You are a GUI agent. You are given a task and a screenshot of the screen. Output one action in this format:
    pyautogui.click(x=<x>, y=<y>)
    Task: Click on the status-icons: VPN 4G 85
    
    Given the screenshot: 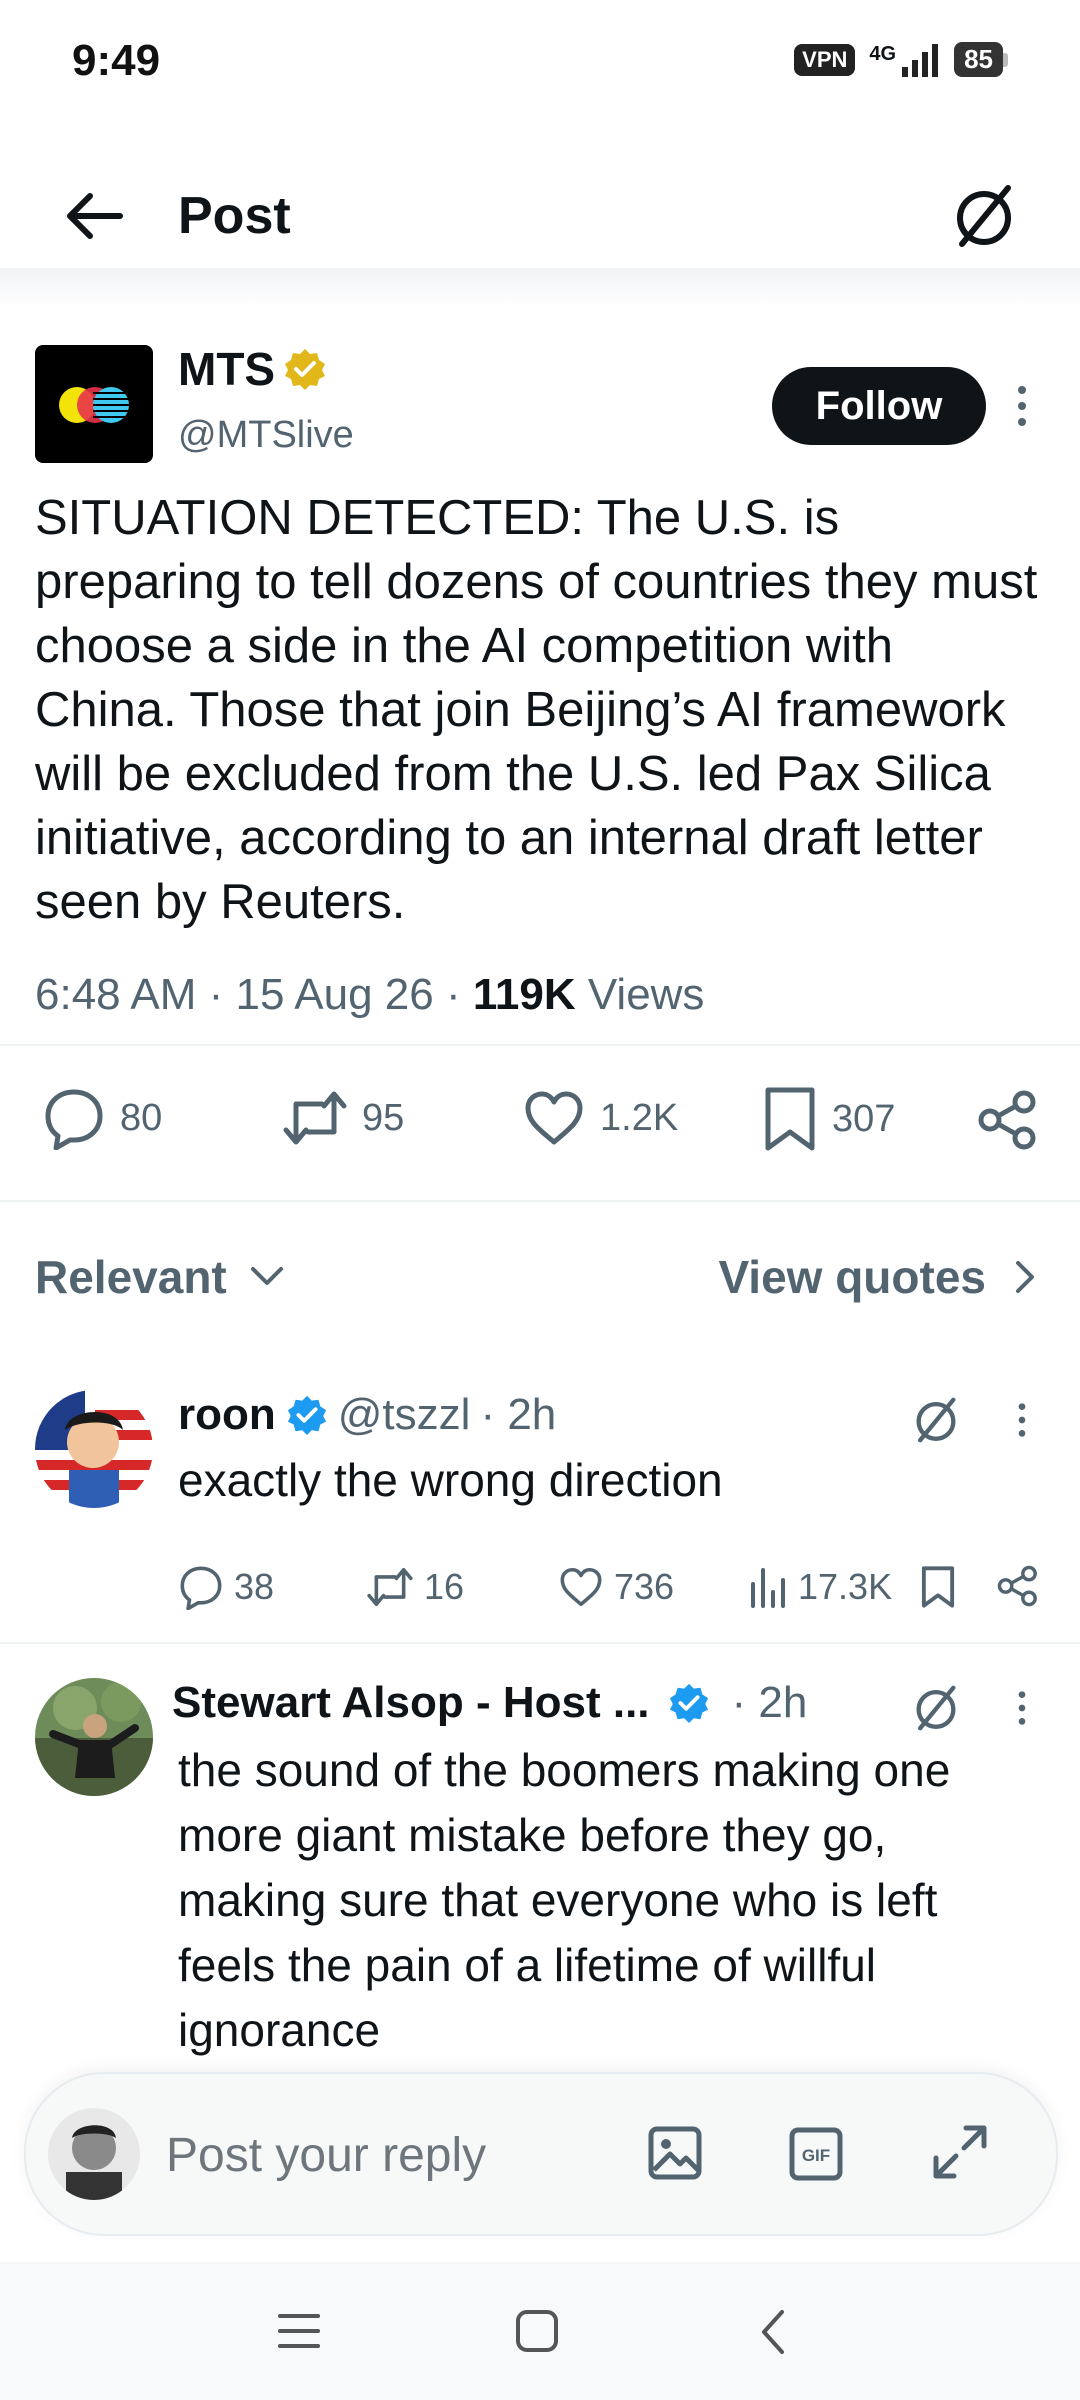 What is the action you would take?
    pyautogui.click(x=901, y=59)
    